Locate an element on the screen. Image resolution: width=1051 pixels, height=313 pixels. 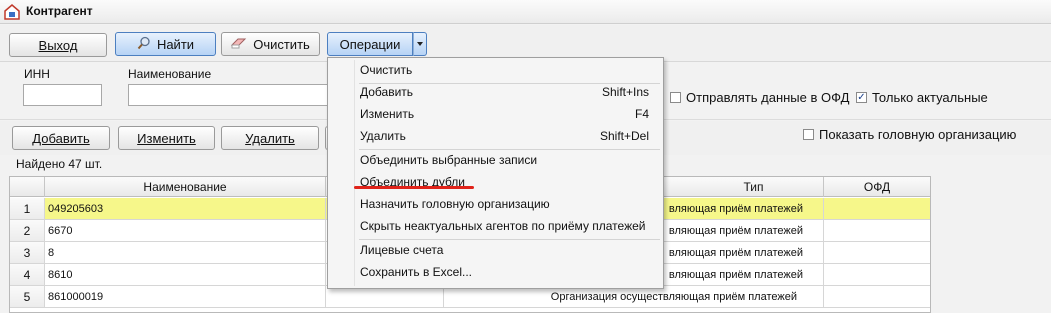
menu-item-shortcut: Shift+Del is located at coordinates (624, 136).